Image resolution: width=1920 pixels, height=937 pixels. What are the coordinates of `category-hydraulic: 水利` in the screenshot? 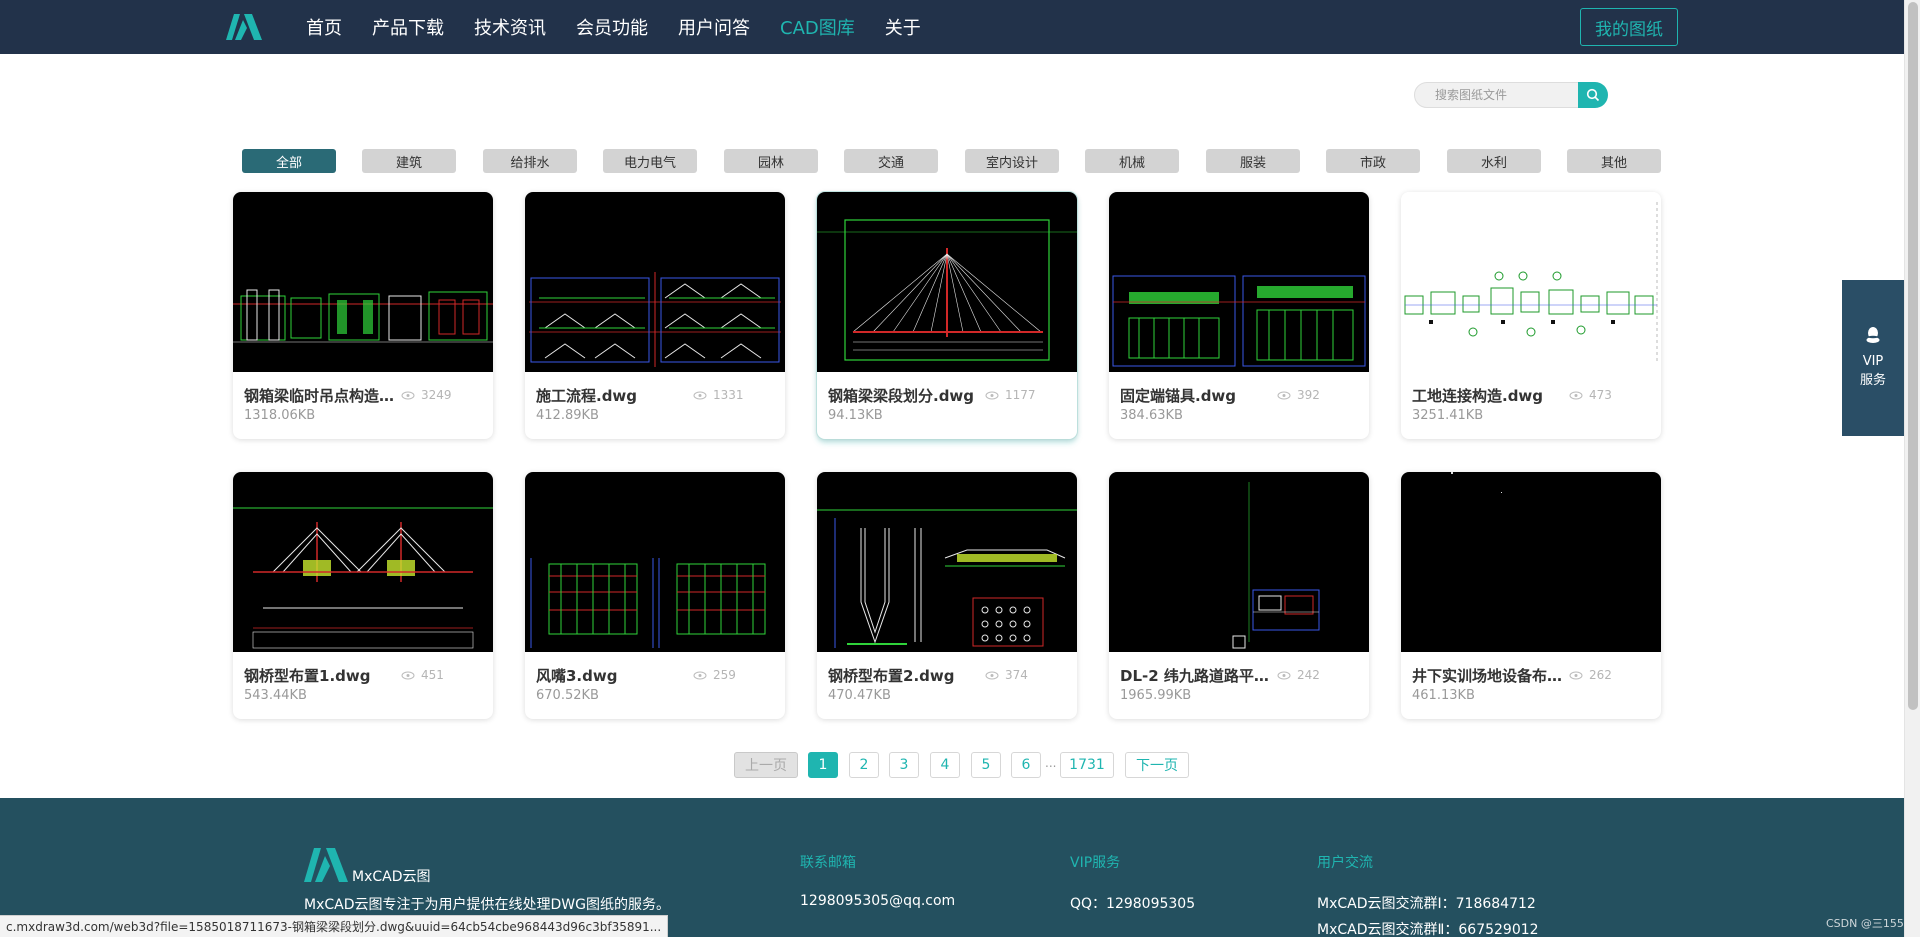 It's located at (1494, 161).